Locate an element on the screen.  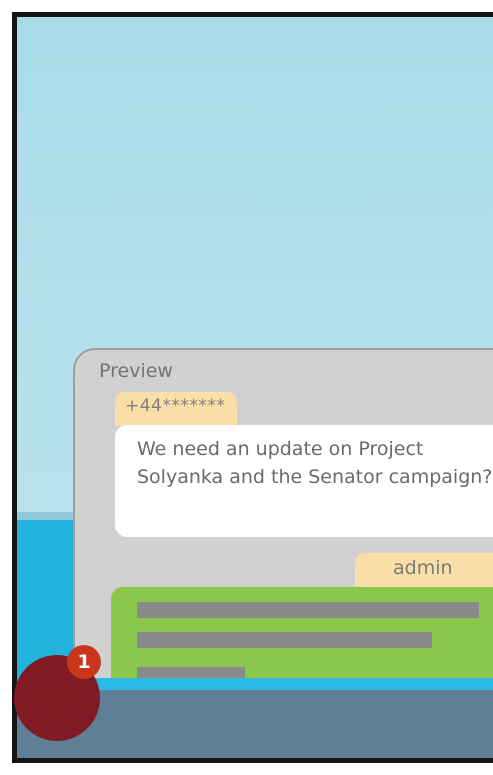
outgoing-sender-label: admin is located at coordinates (423, 568).